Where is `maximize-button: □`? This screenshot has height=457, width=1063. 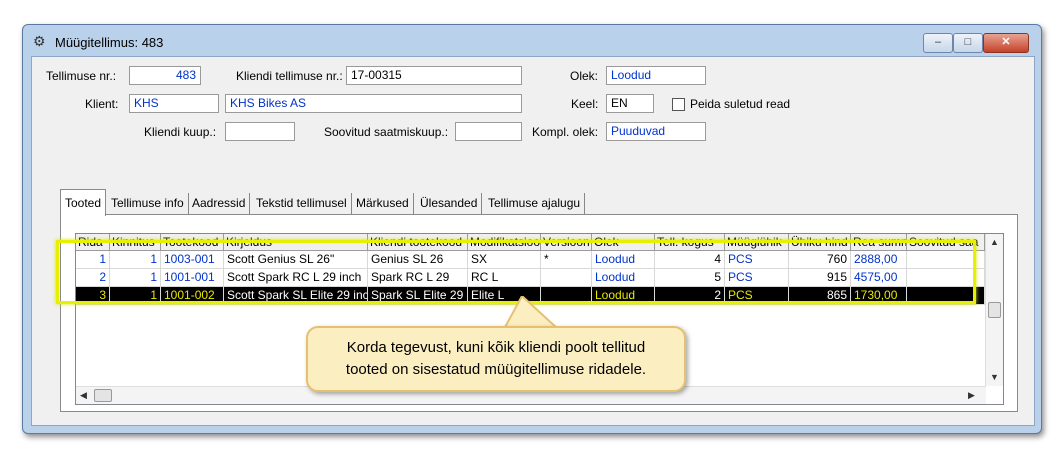 maximize-button: □ is located at coordinates (968, 43).